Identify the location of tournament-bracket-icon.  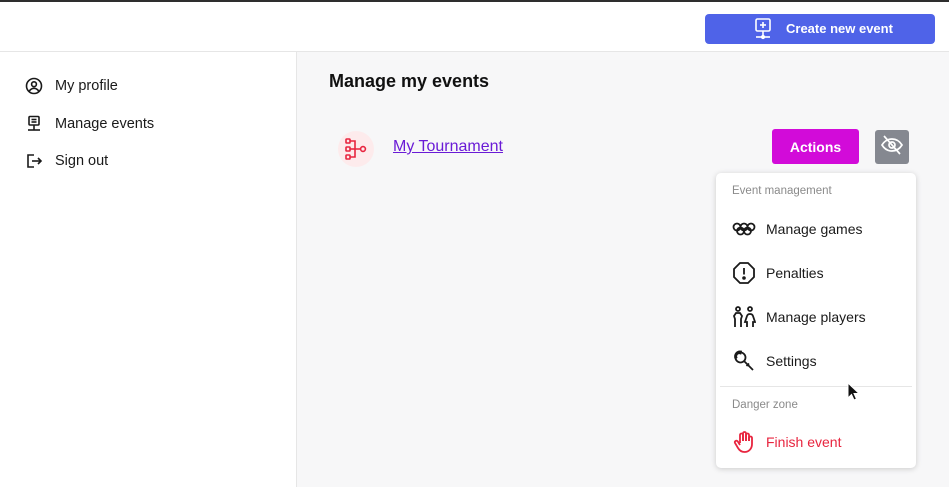
(356, 149).